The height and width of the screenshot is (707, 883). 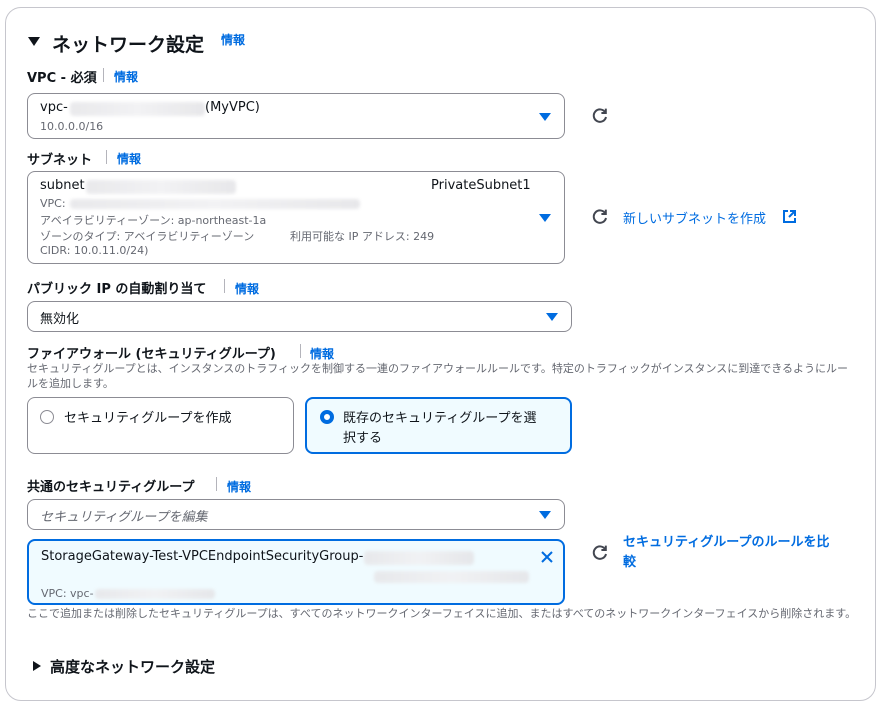 What do you see at coordinates (155, 594) in the screenshot?
I see `token-vpc-redacted` at bounding box center [155, 594].